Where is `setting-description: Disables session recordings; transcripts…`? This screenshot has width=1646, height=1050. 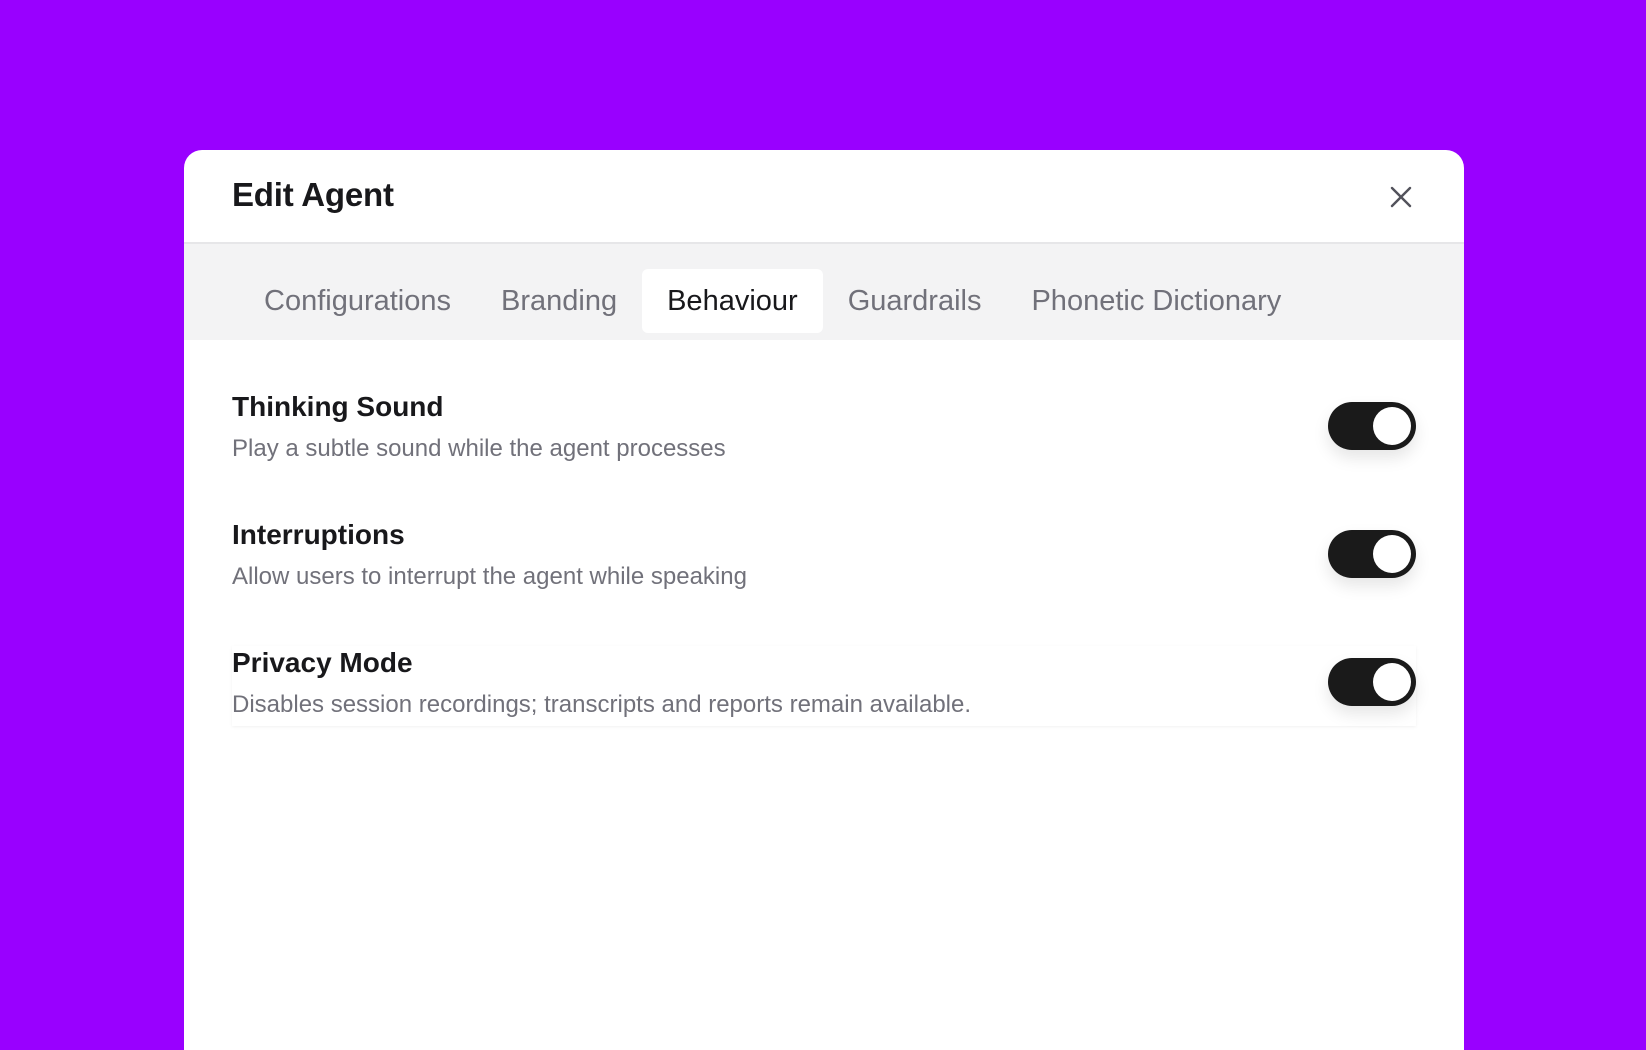
setting-description: Disables session recordings; transcripts… is located at coordinates (602, 704).